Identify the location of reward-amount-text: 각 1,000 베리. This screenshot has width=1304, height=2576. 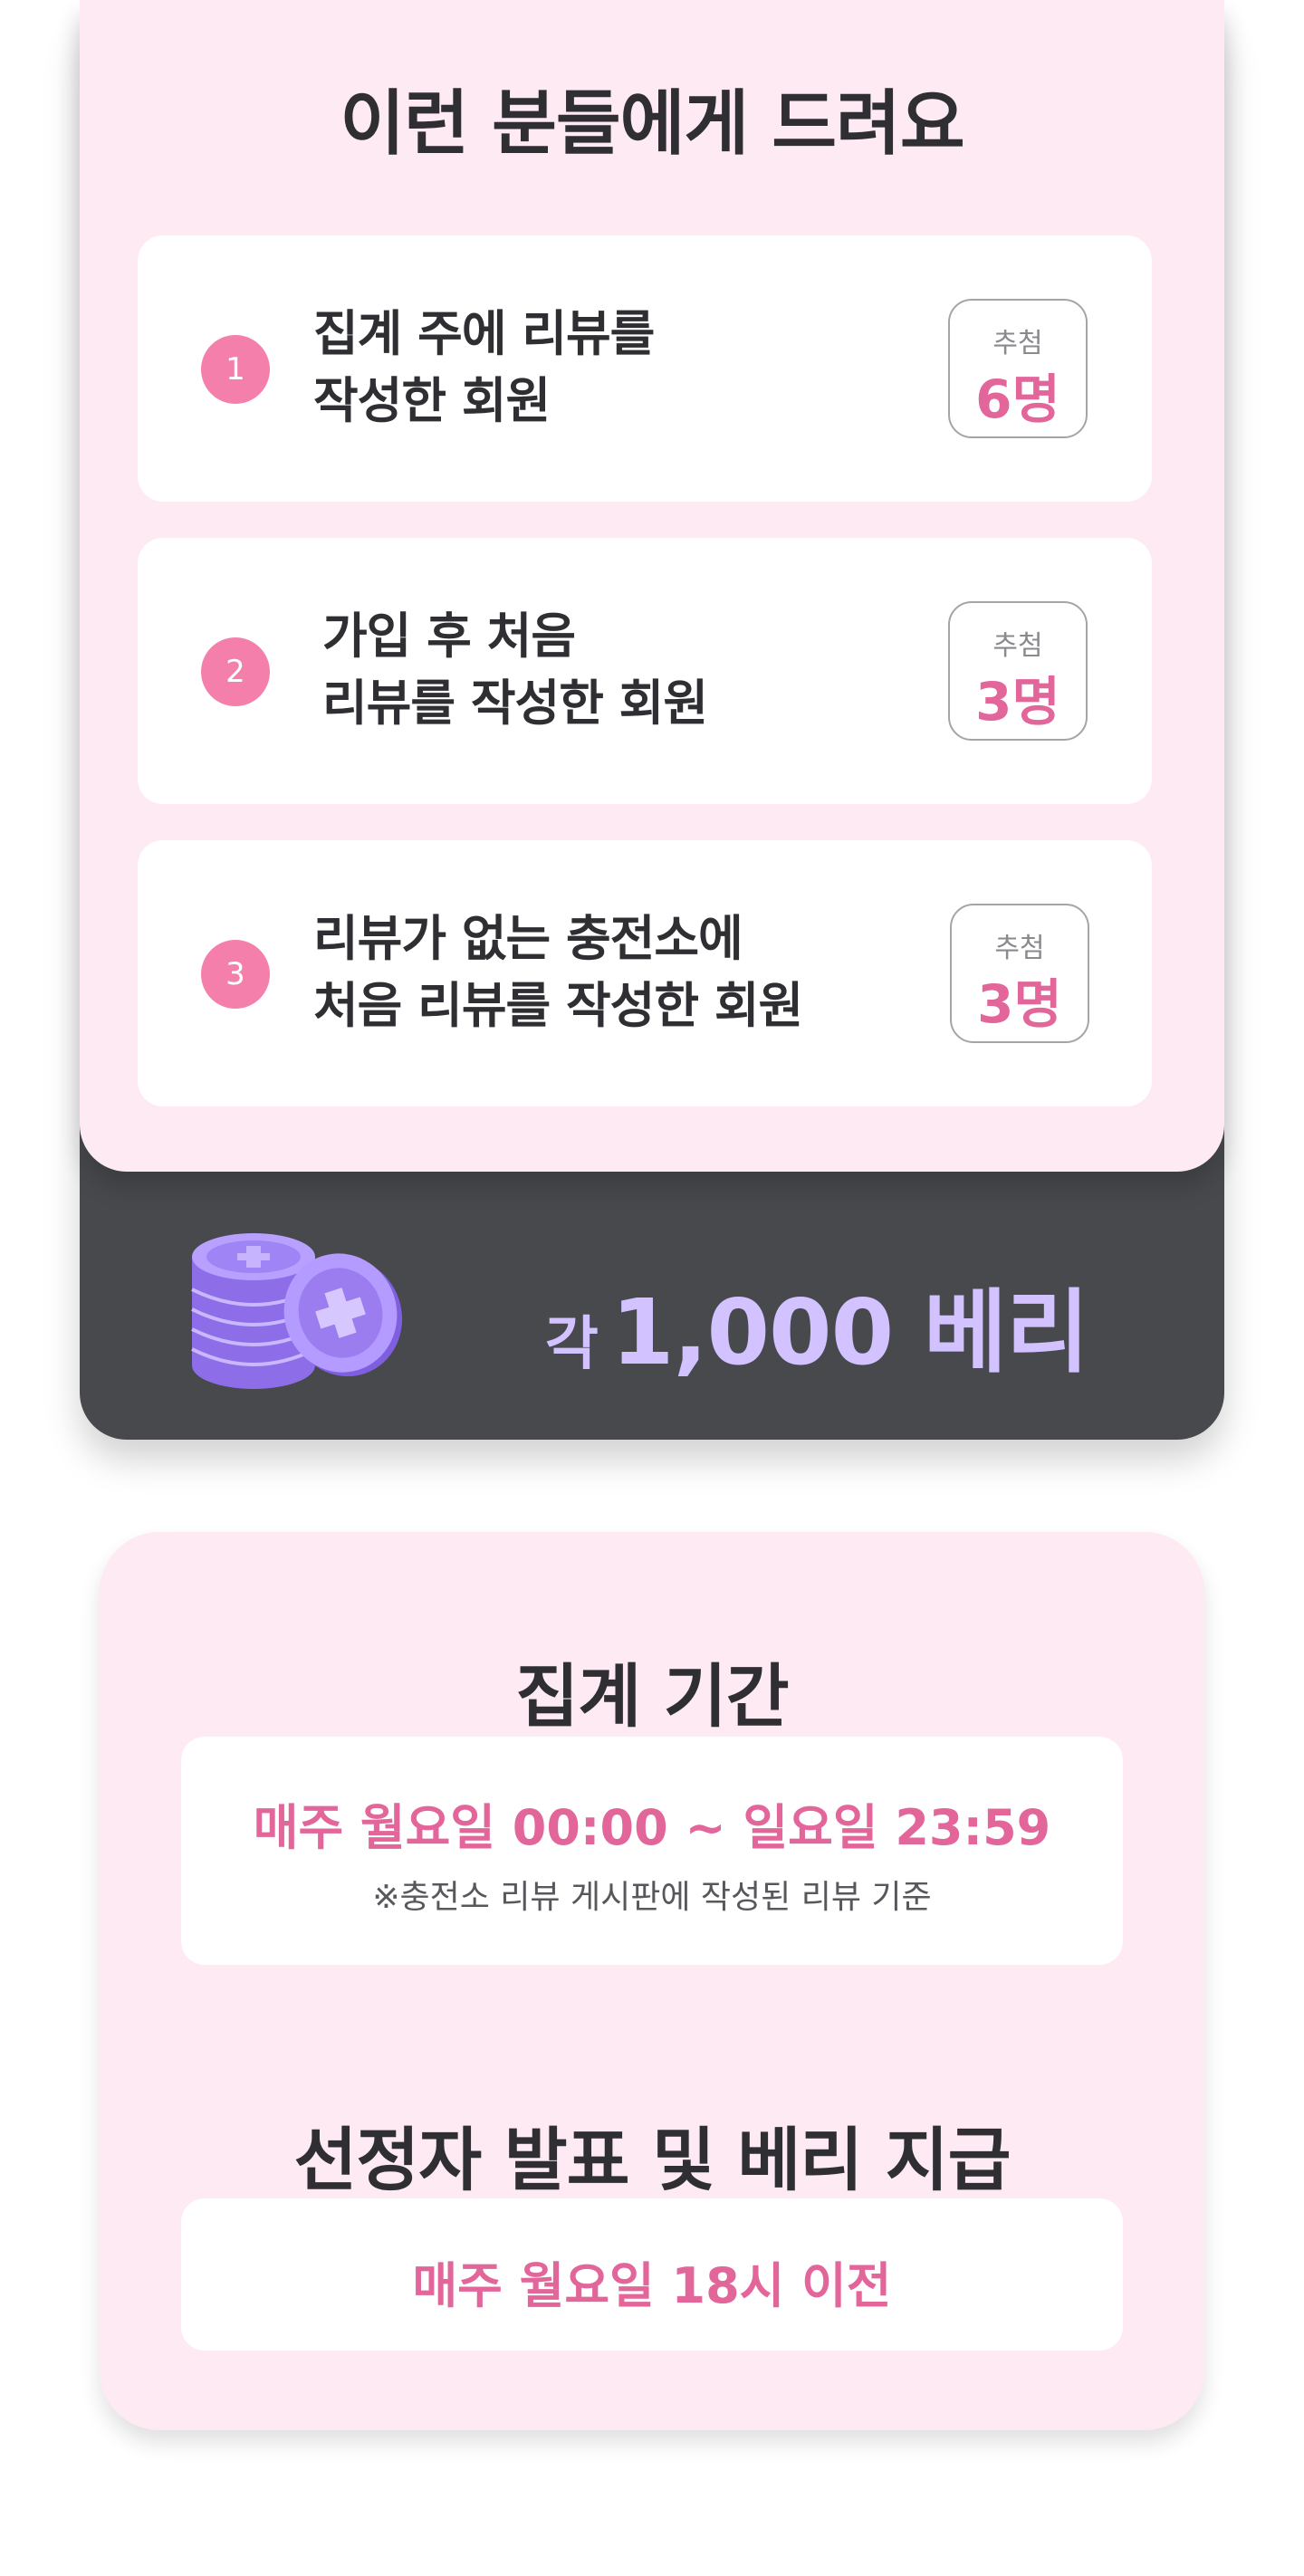
(817, 1324).